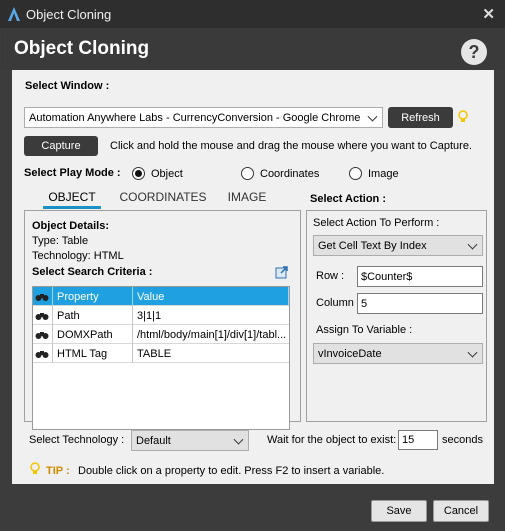  I want to click on column-property: Property, so click(93, 296).